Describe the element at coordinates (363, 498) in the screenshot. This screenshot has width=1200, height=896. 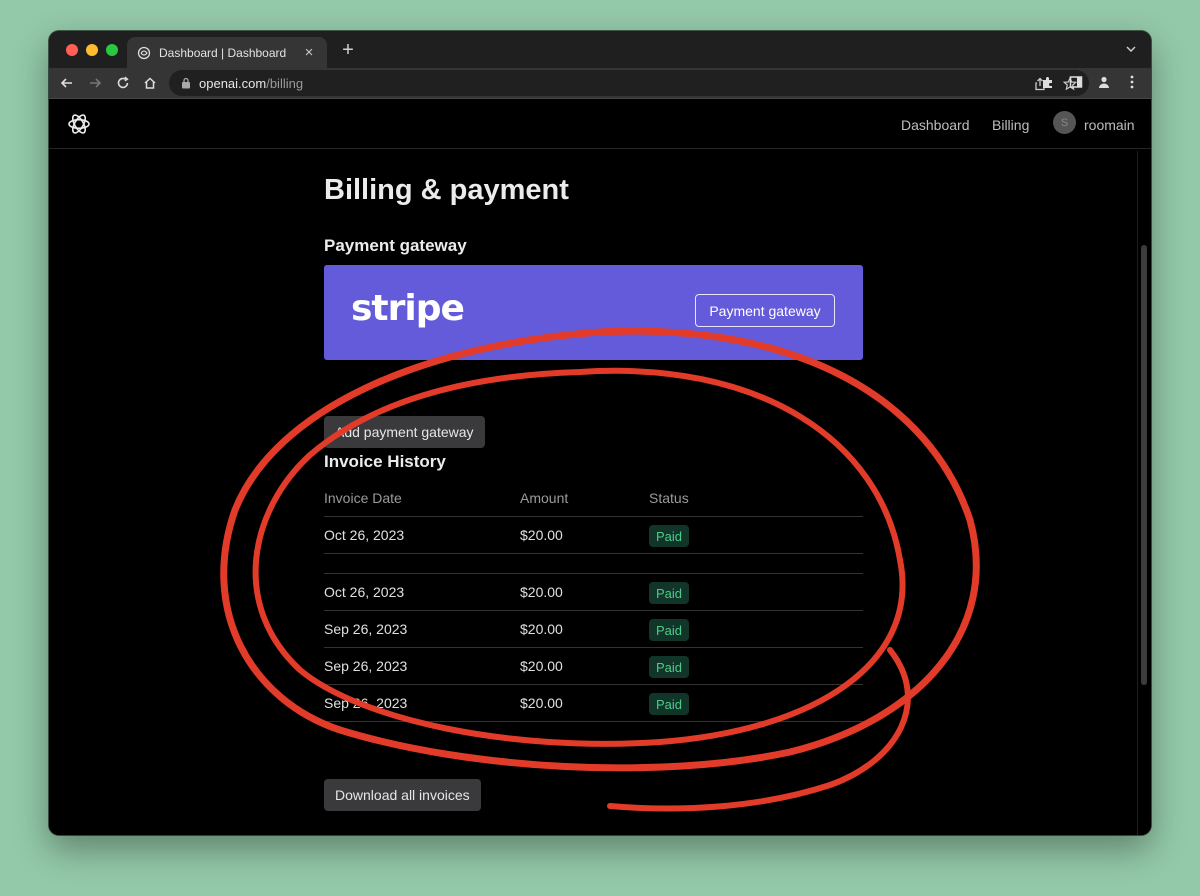
I see `column-header-date: Invoice Date` at that location.